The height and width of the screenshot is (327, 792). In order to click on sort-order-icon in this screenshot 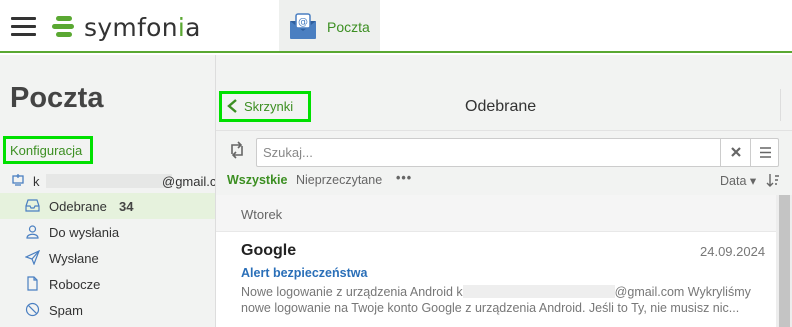, I will do `click(773, 180)`.